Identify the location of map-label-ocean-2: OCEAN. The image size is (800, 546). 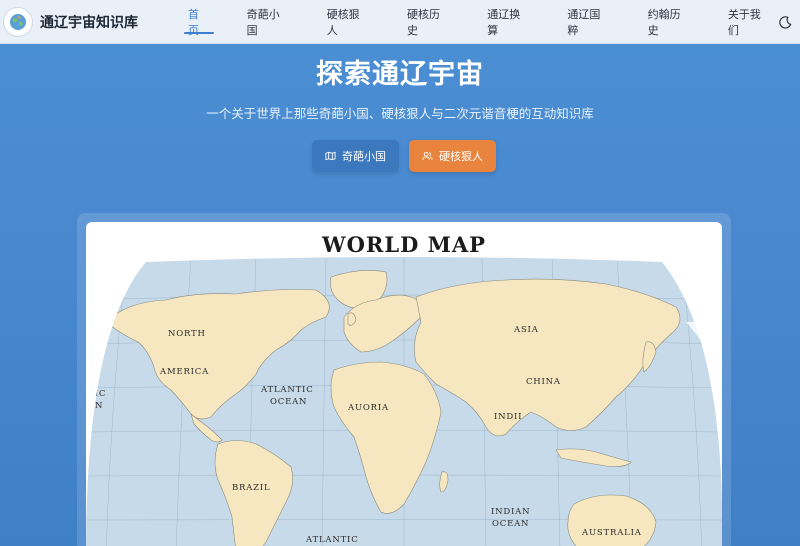
(510, 524).